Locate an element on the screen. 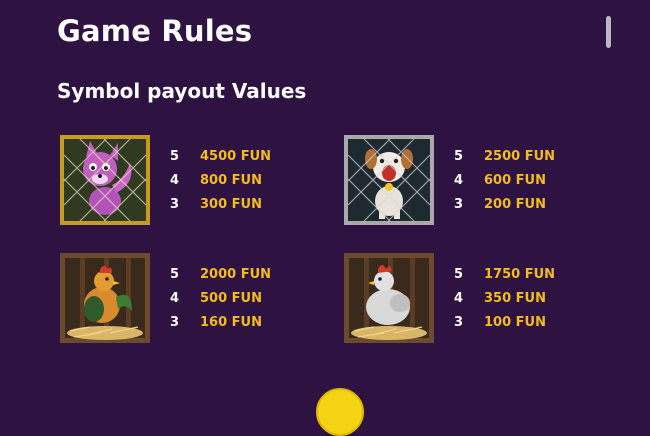 This screenshot has width=650, height=436. payout-value: 2500 FUN is located at coordinates (520, 156).